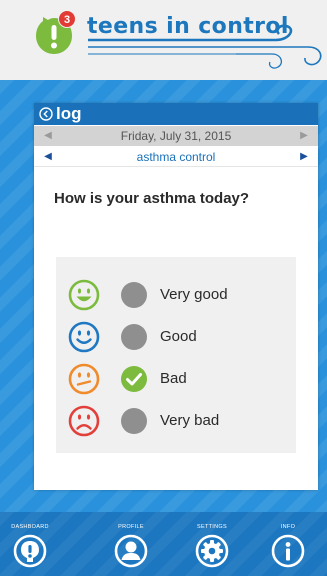 This screenshot has width=327, height=576. I want to click on previous-topic-arrow-icon: ◀, so click(48, 157).